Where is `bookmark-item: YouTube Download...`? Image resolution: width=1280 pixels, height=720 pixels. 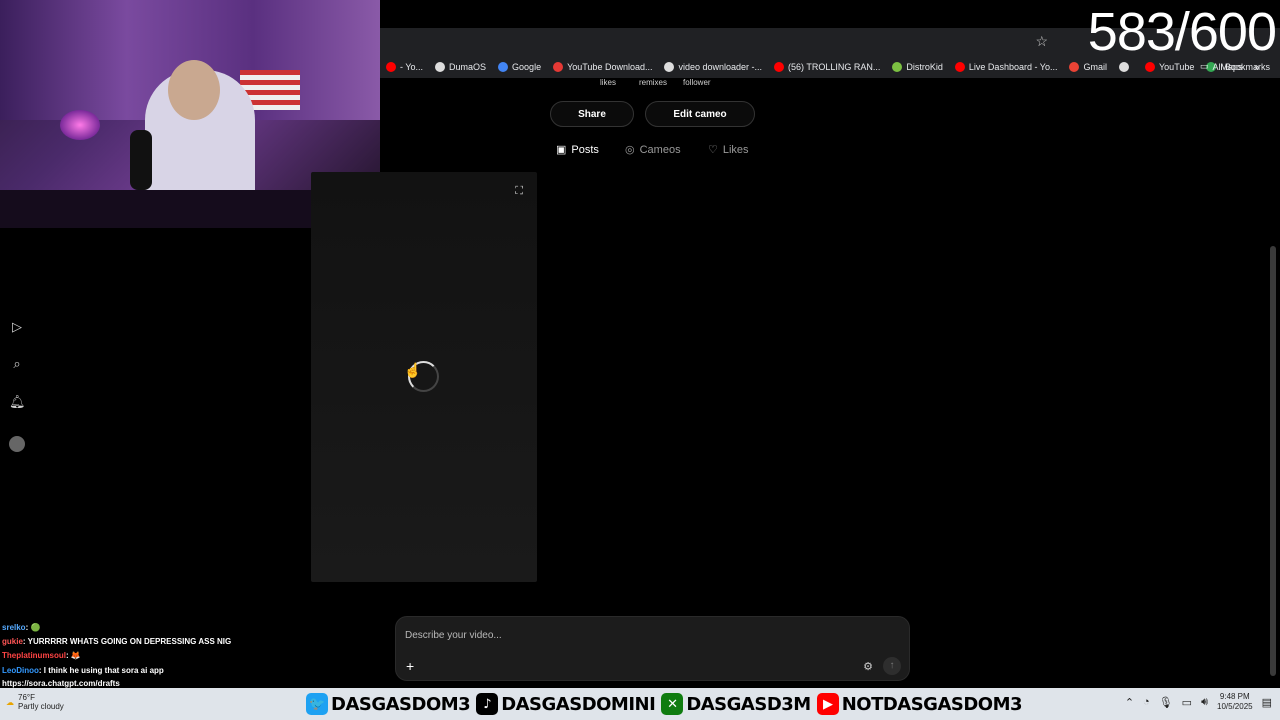 bookmark-item: YouTube Download... is located at coordinates (602, 67).